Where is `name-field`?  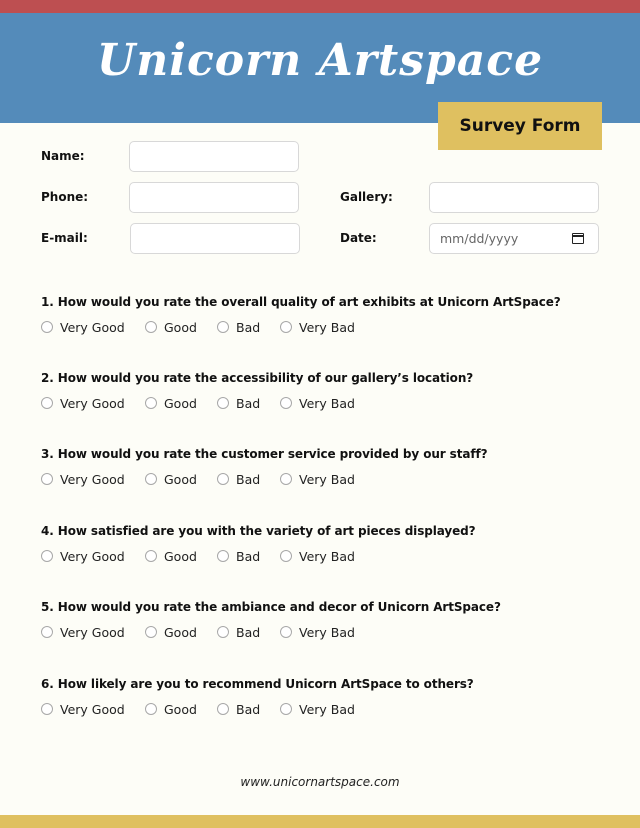 name-field is located at coordinates (214, 156).